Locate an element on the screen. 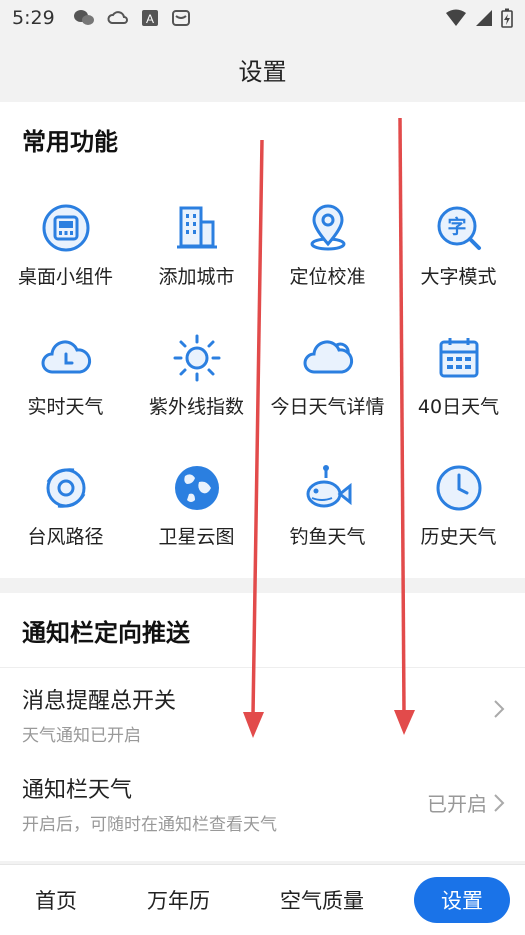 This screenshot has width=525, height=935. nav-air-quality: 空气质量 is located at coordinates (322, 900).